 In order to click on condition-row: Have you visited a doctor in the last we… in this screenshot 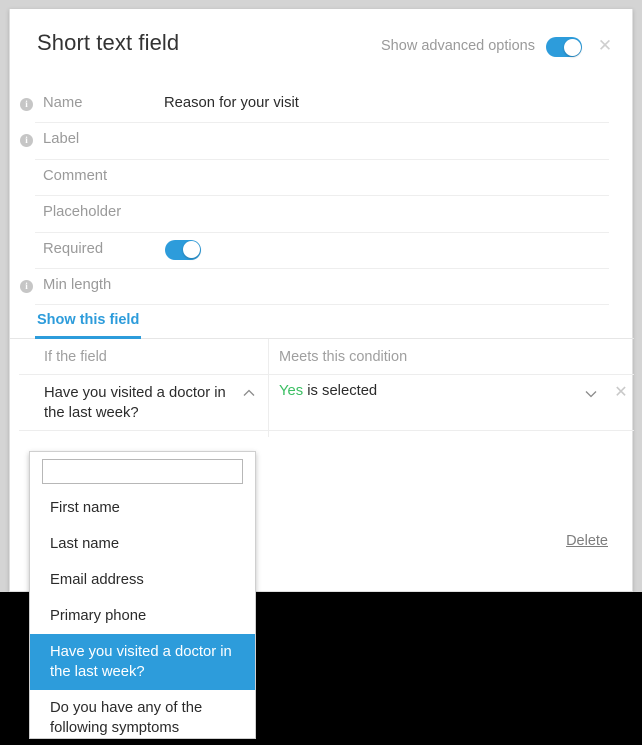, I will do `click(326, 403)`.